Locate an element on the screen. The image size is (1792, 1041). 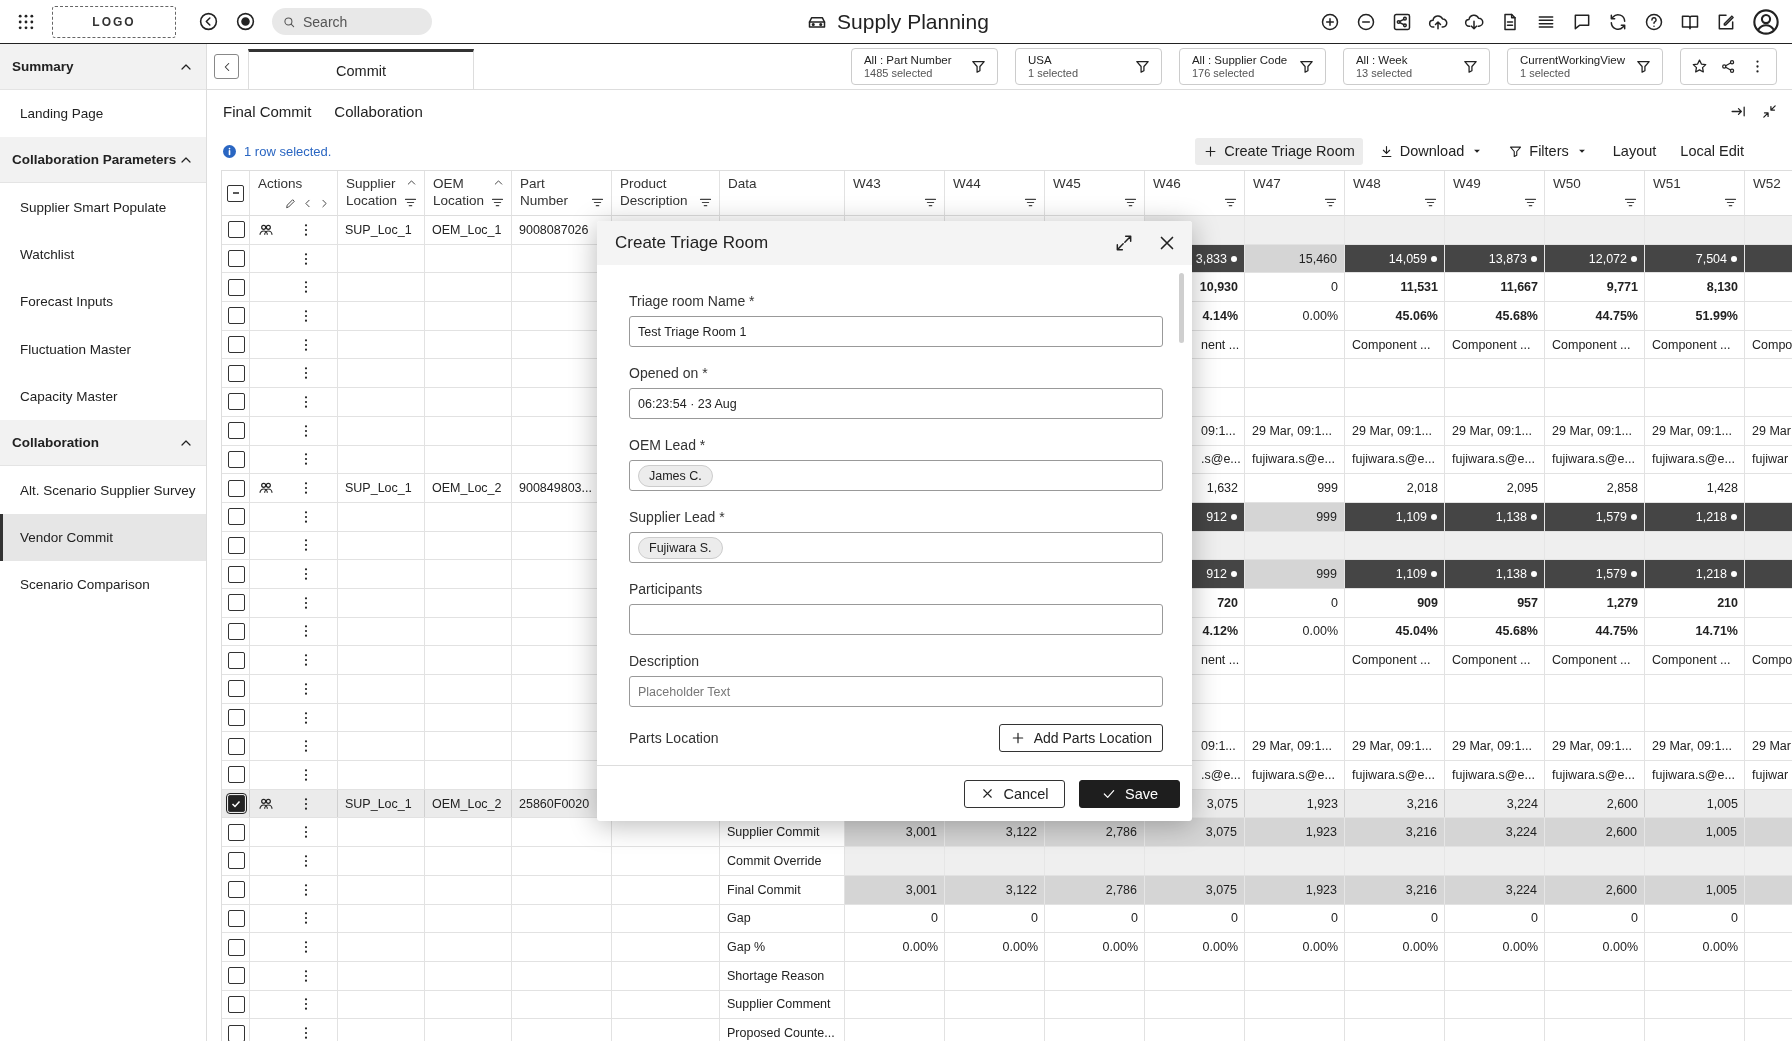
add-button: Add Parts Location is located at coordinates (1080, 738).